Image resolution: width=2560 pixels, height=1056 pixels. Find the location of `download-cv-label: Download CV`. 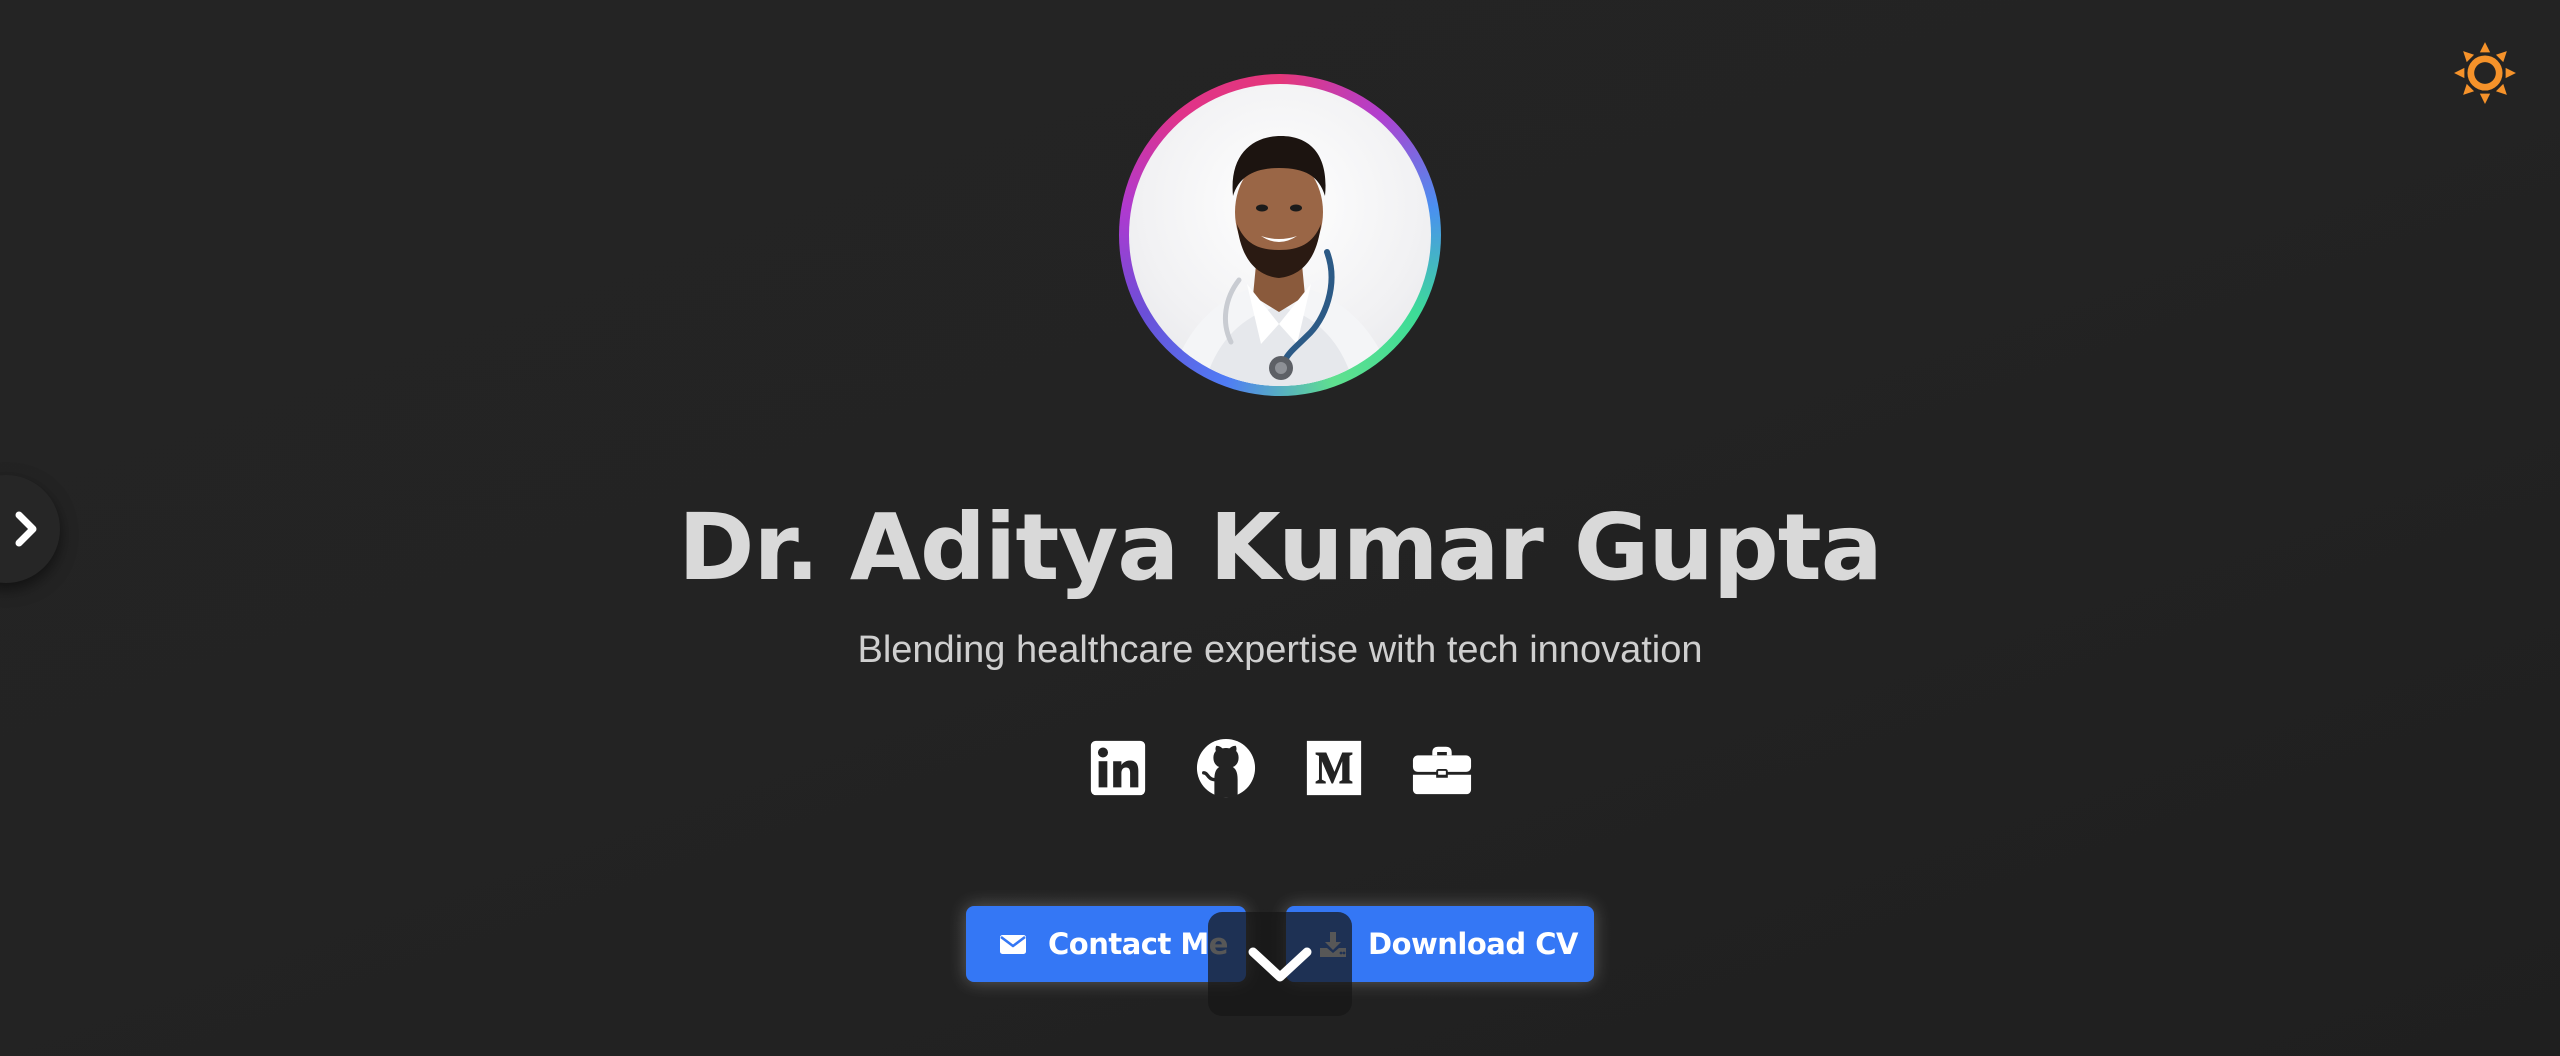

download-cv-label: Download CV is located at coordinates (1473, 944).